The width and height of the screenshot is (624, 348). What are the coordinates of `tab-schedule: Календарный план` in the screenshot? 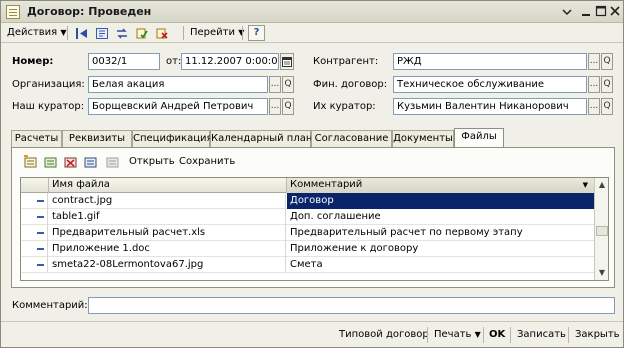 It's located at (261, 138).